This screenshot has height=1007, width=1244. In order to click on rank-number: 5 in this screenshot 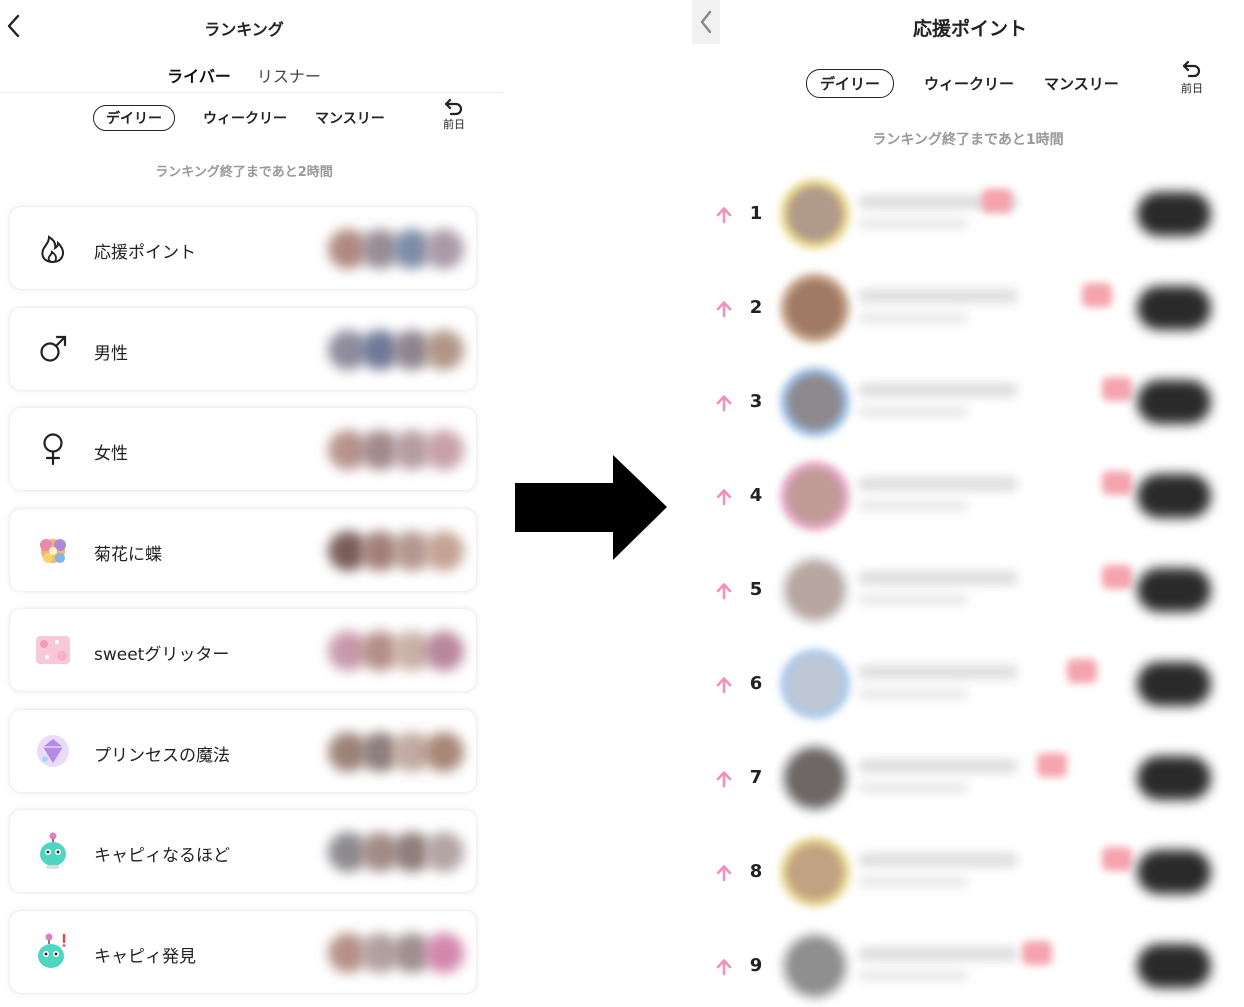, I will do `click(756, 589)`.